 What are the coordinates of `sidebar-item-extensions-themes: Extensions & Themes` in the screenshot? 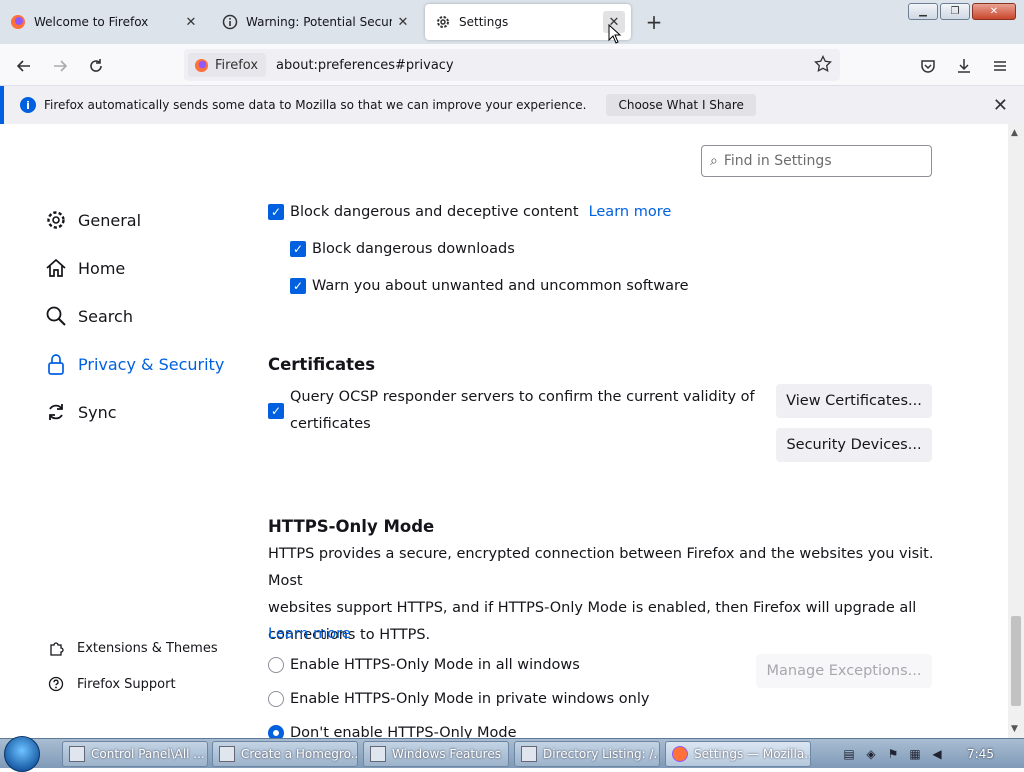 It's located at (132, 648).